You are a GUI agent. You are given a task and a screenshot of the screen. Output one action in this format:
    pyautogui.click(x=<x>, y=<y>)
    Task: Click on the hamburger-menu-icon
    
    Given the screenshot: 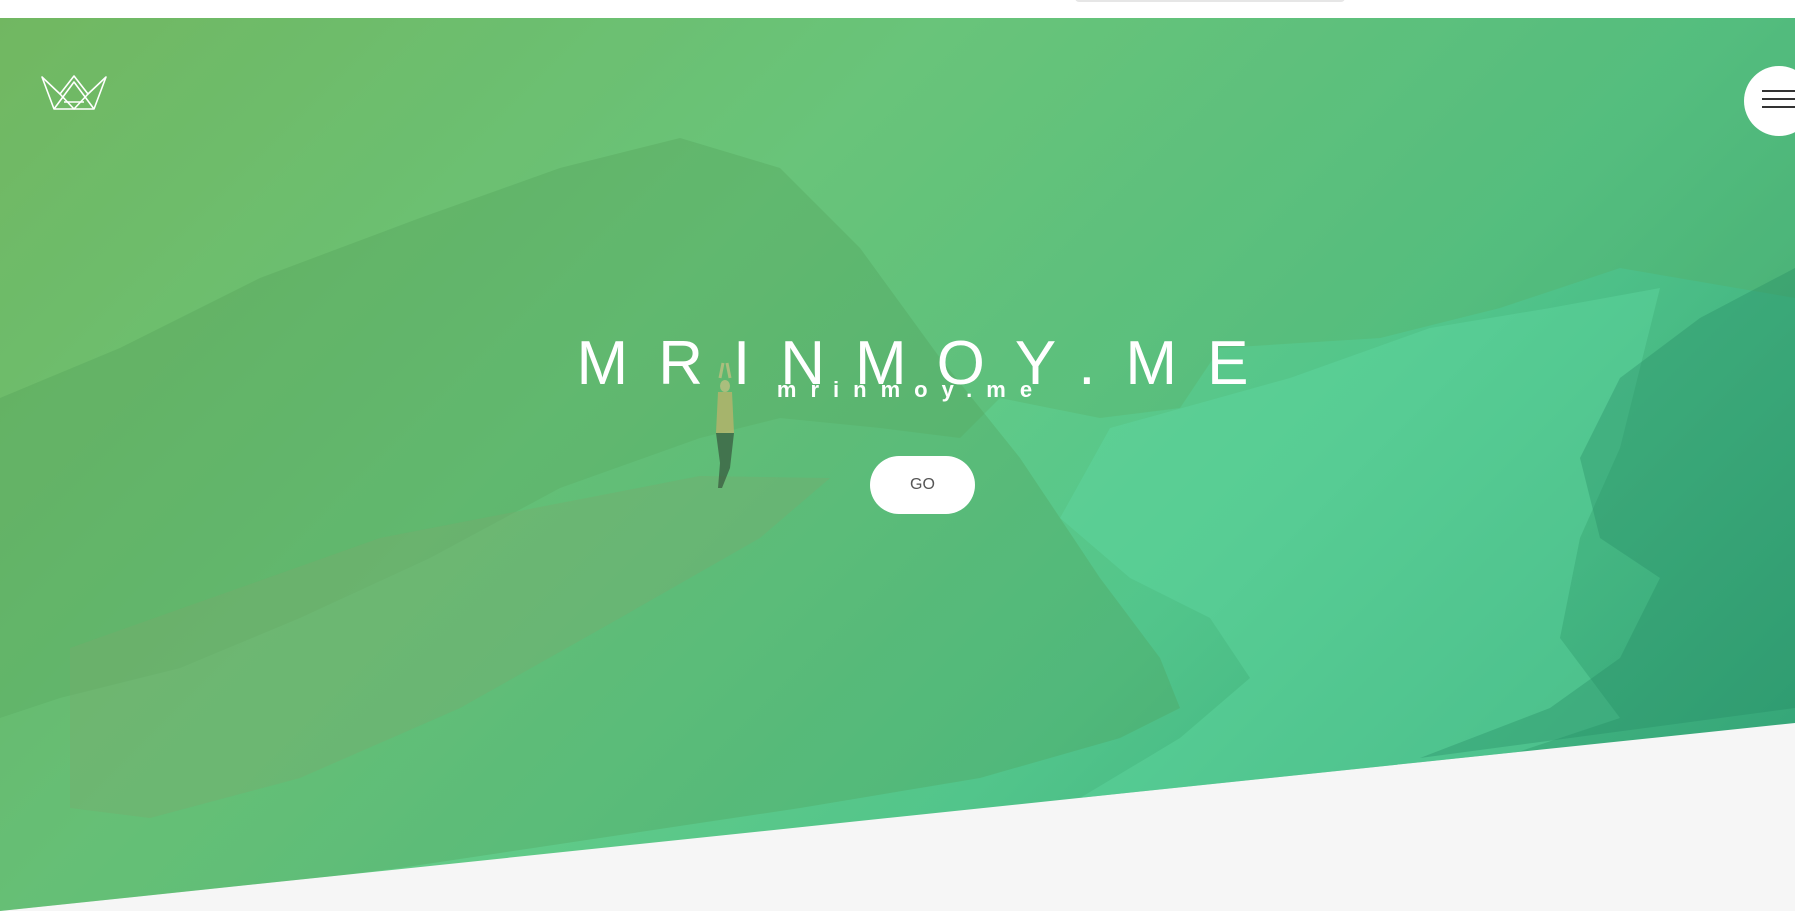 What is the action you would take?
    pyautogui.click(x=1778, y=91)
    